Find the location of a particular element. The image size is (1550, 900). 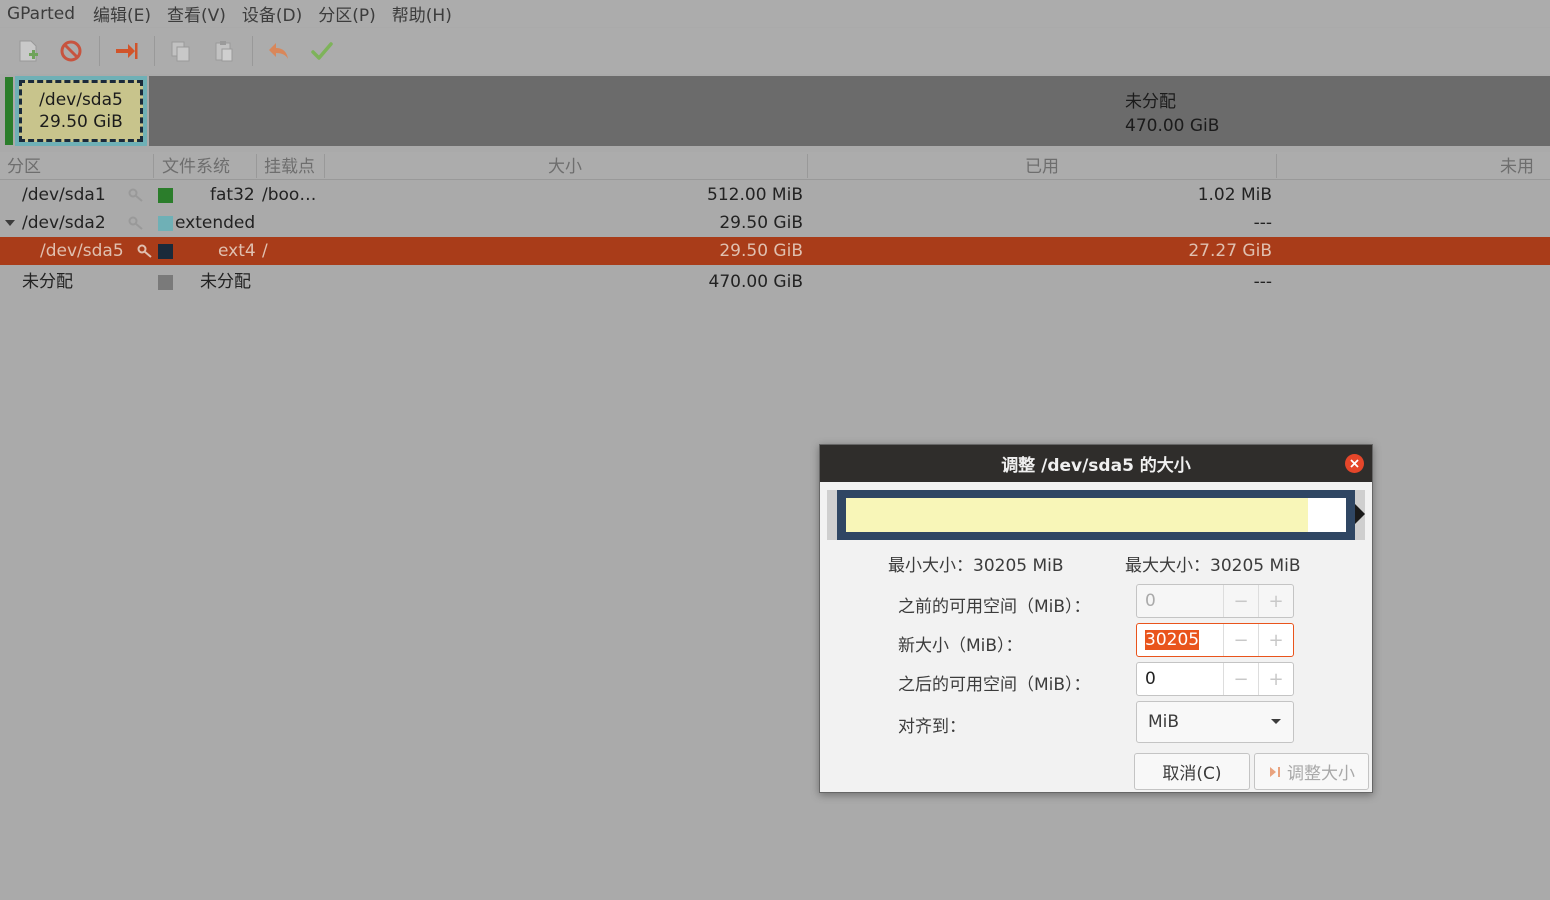

disk-map-sda5-size: 29.50 GiB is located at coordinates (81, 122).